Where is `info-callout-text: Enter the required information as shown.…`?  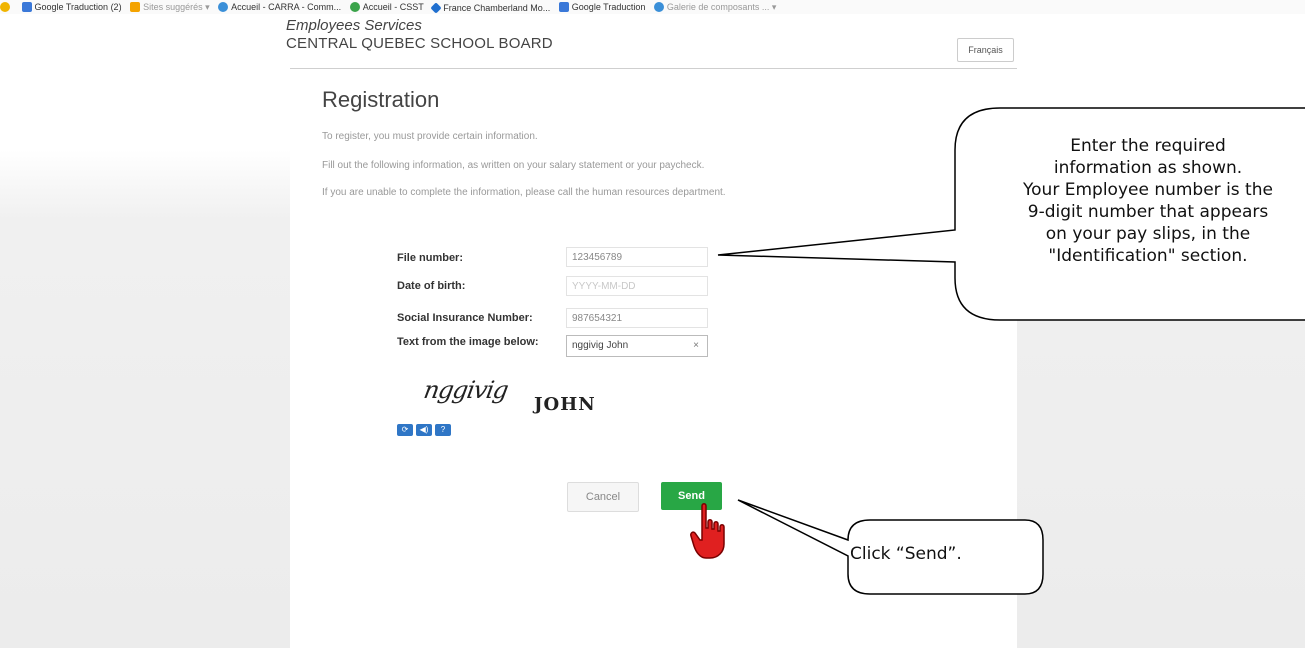
info-callout-text: Enter the required information as shown.… is located at coordinates (1136, 201).